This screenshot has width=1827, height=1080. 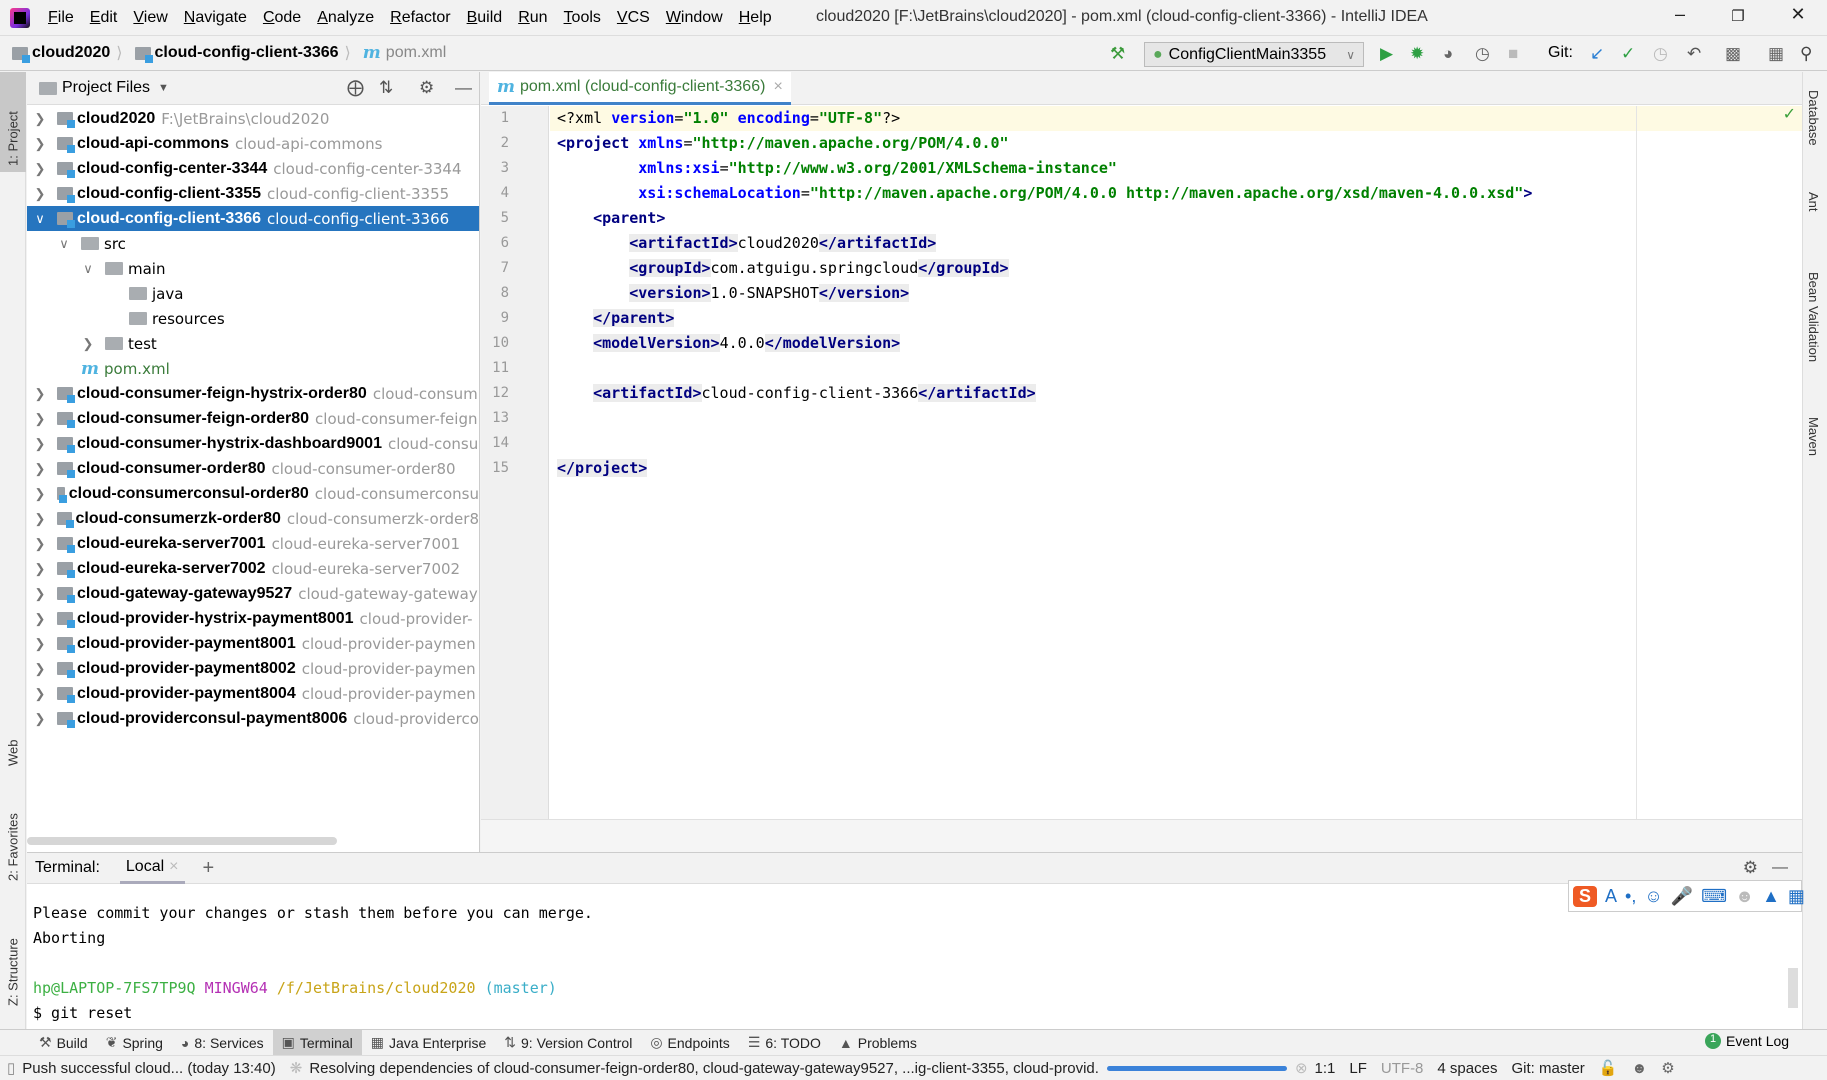 I want to click on tree-item: ❯ test, so click(x=253, y=343).